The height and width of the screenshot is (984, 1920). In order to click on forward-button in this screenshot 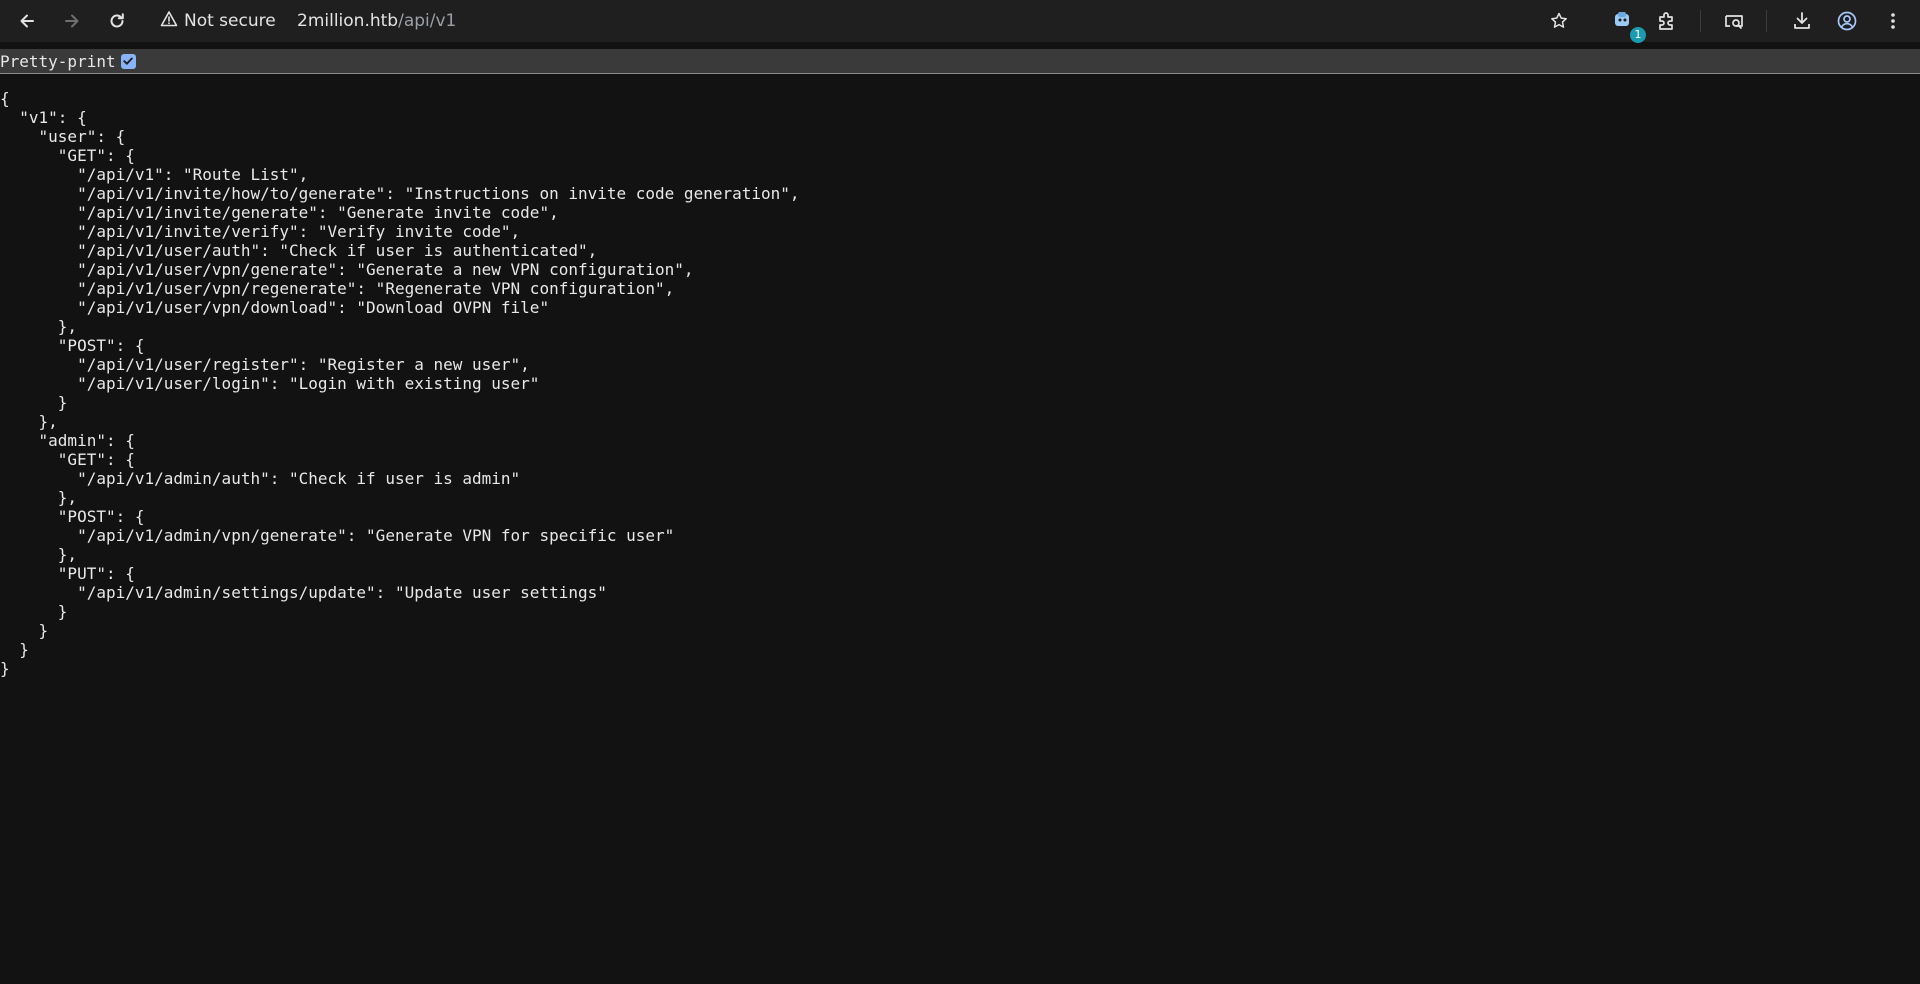, I will do `click(72, 21)`.